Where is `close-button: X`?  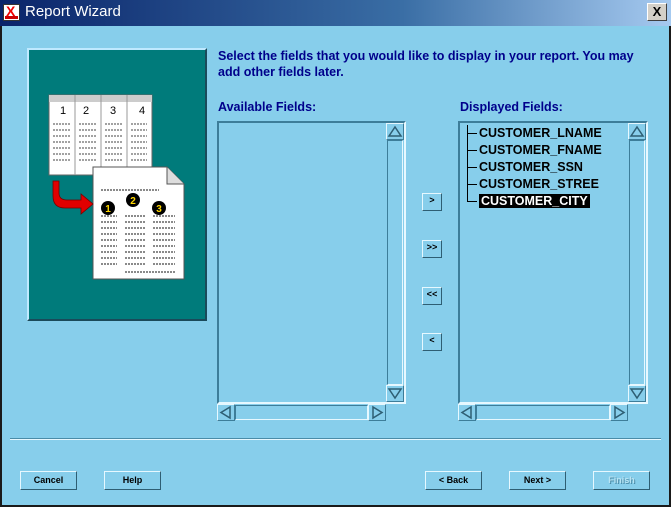 close-button: X is located at coordinates (657, 12).